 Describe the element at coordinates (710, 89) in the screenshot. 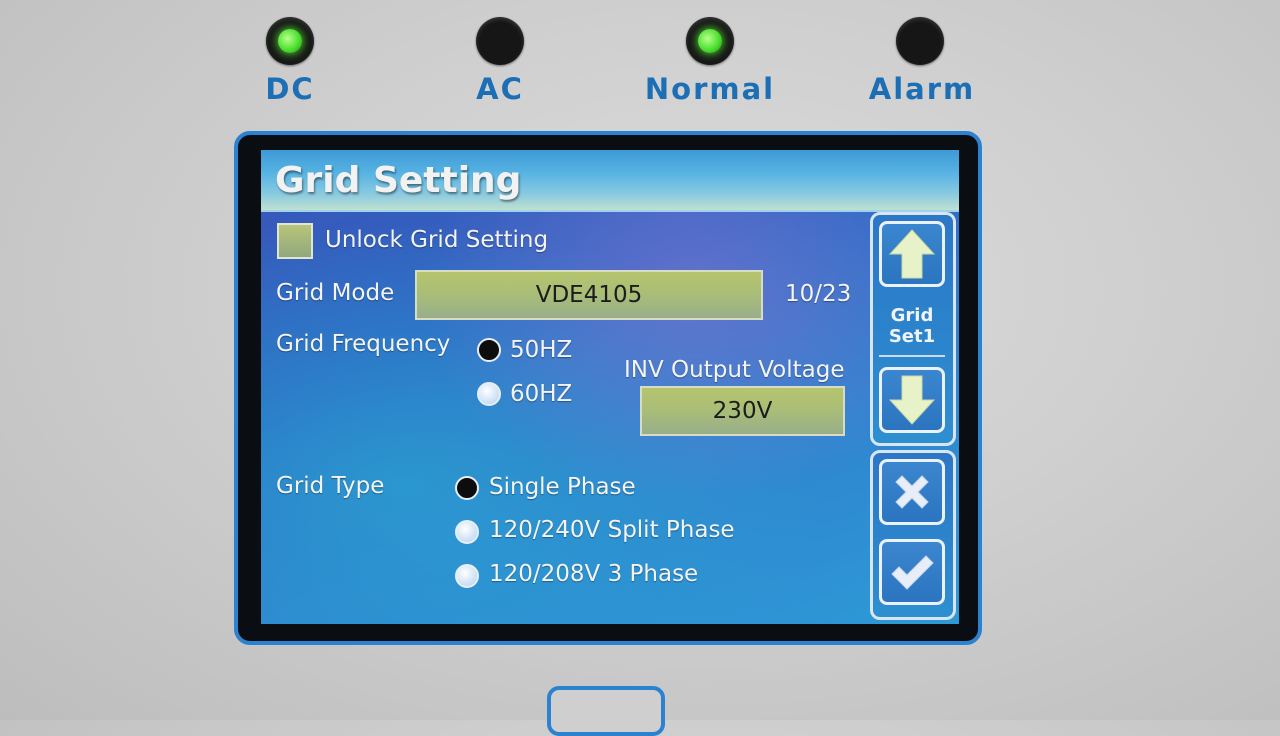

I see `normal-indicator-label: Normal` at that location.